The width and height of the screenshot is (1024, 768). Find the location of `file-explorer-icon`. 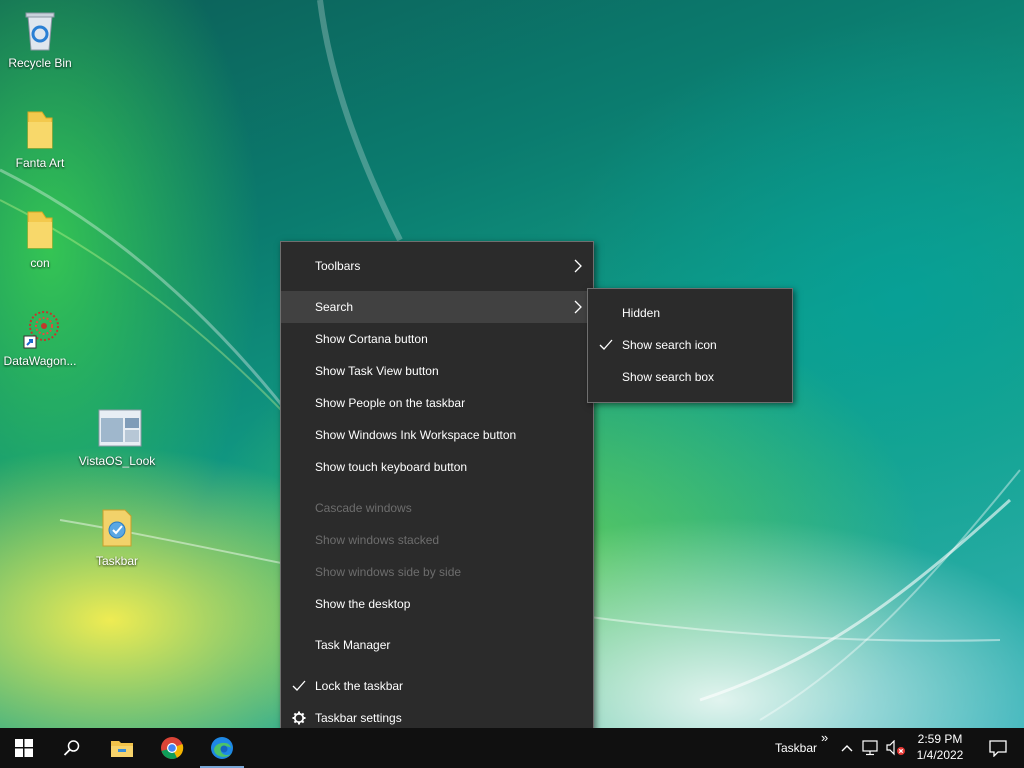

file-explorer-icon is located at coordinates (122, 749).